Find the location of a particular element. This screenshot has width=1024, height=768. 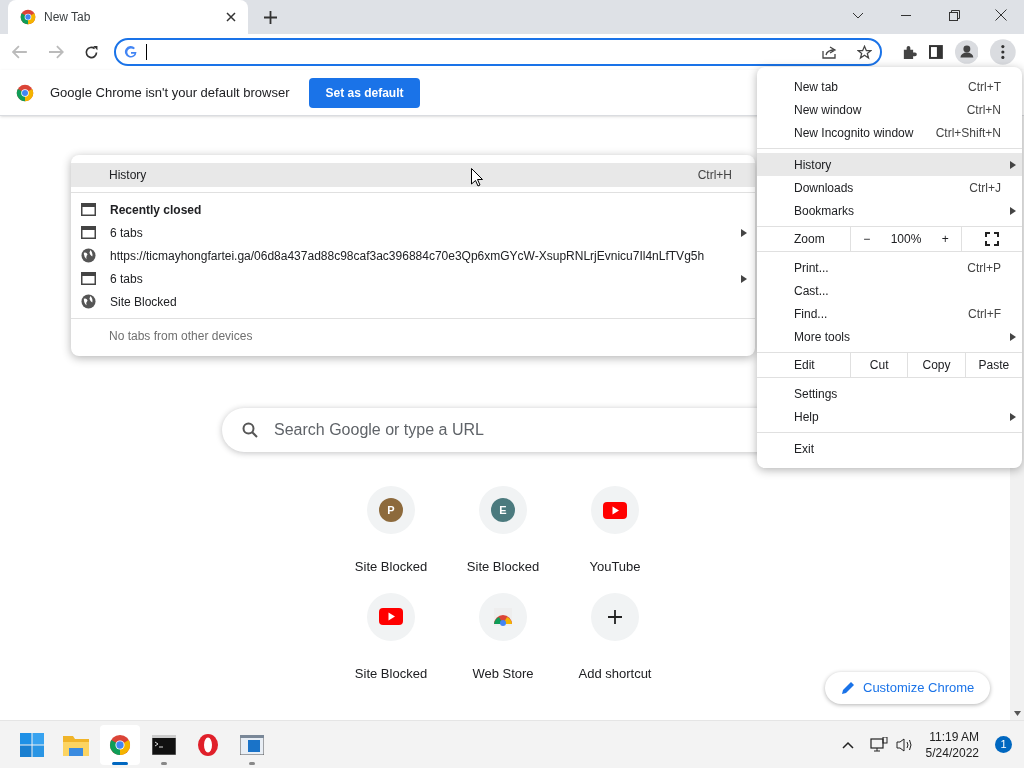

site-letter-icon: P is located at coordinates (391, 510).